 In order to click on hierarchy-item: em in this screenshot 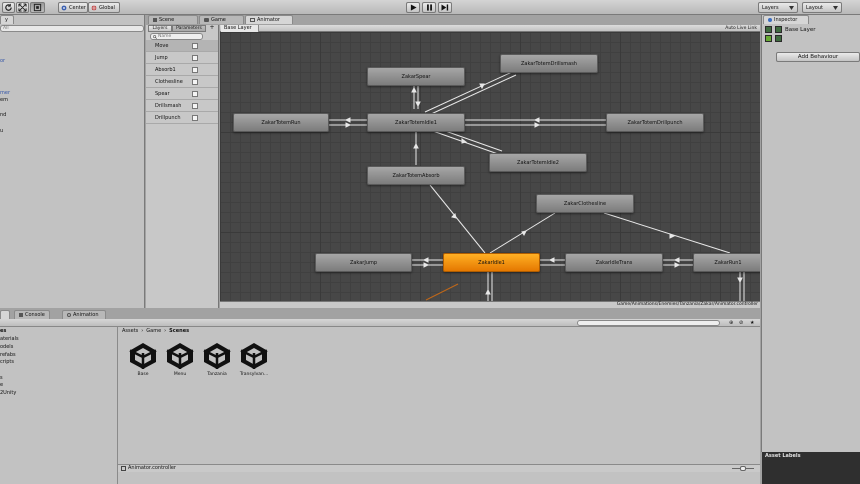, I will do `click(4, 100)`.